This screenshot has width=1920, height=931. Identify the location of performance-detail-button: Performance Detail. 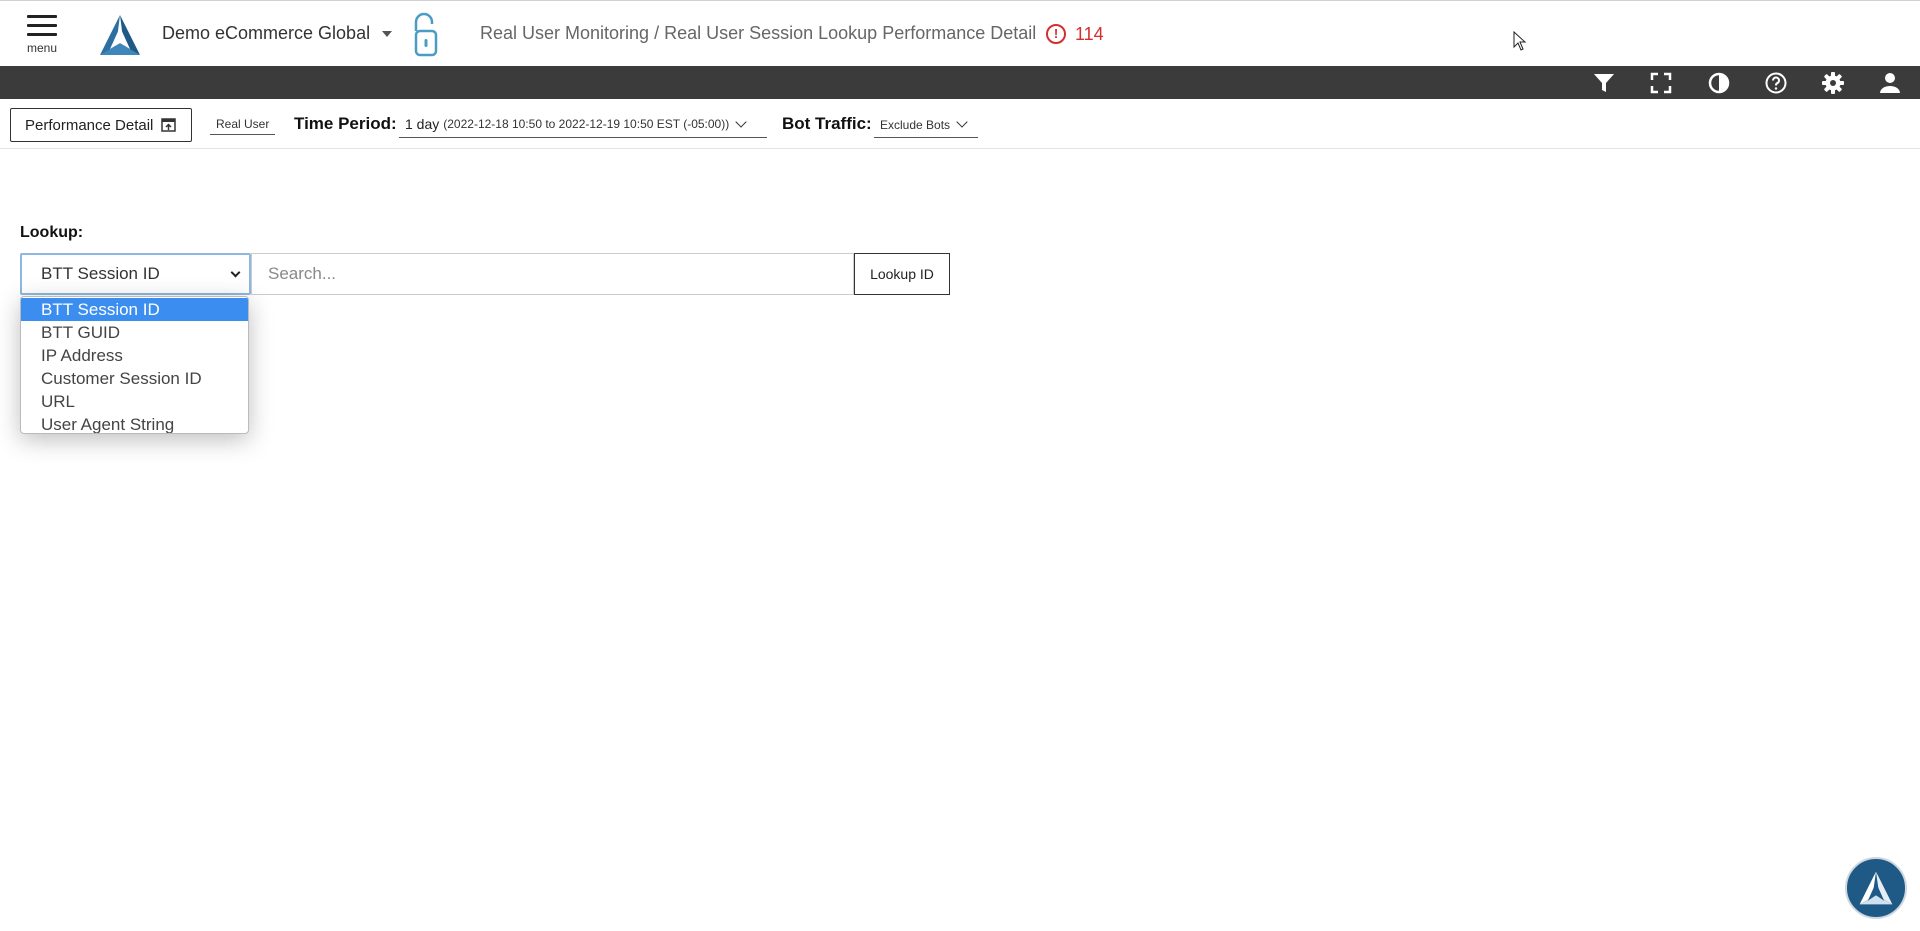
(101, 125).